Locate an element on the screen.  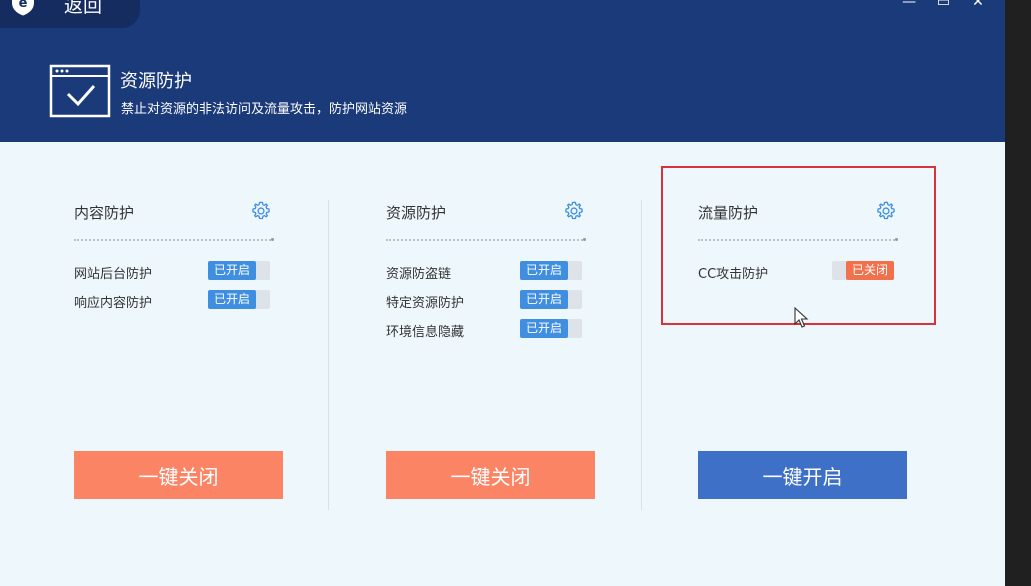
highlight-box is located at coordinates (798, 245).